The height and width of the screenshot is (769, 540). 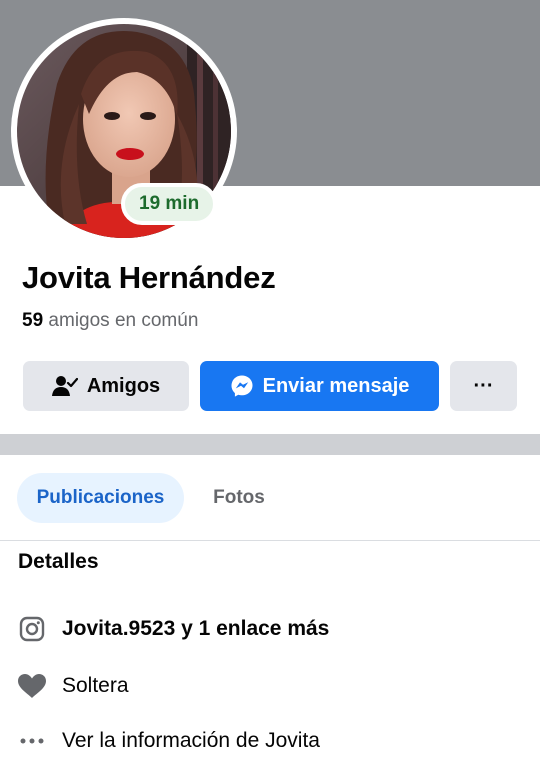 What do you see at coordinates (33, 320) in the screenshot?
I see `mutual-friends-count: 59` at bounding box center [33, 320].